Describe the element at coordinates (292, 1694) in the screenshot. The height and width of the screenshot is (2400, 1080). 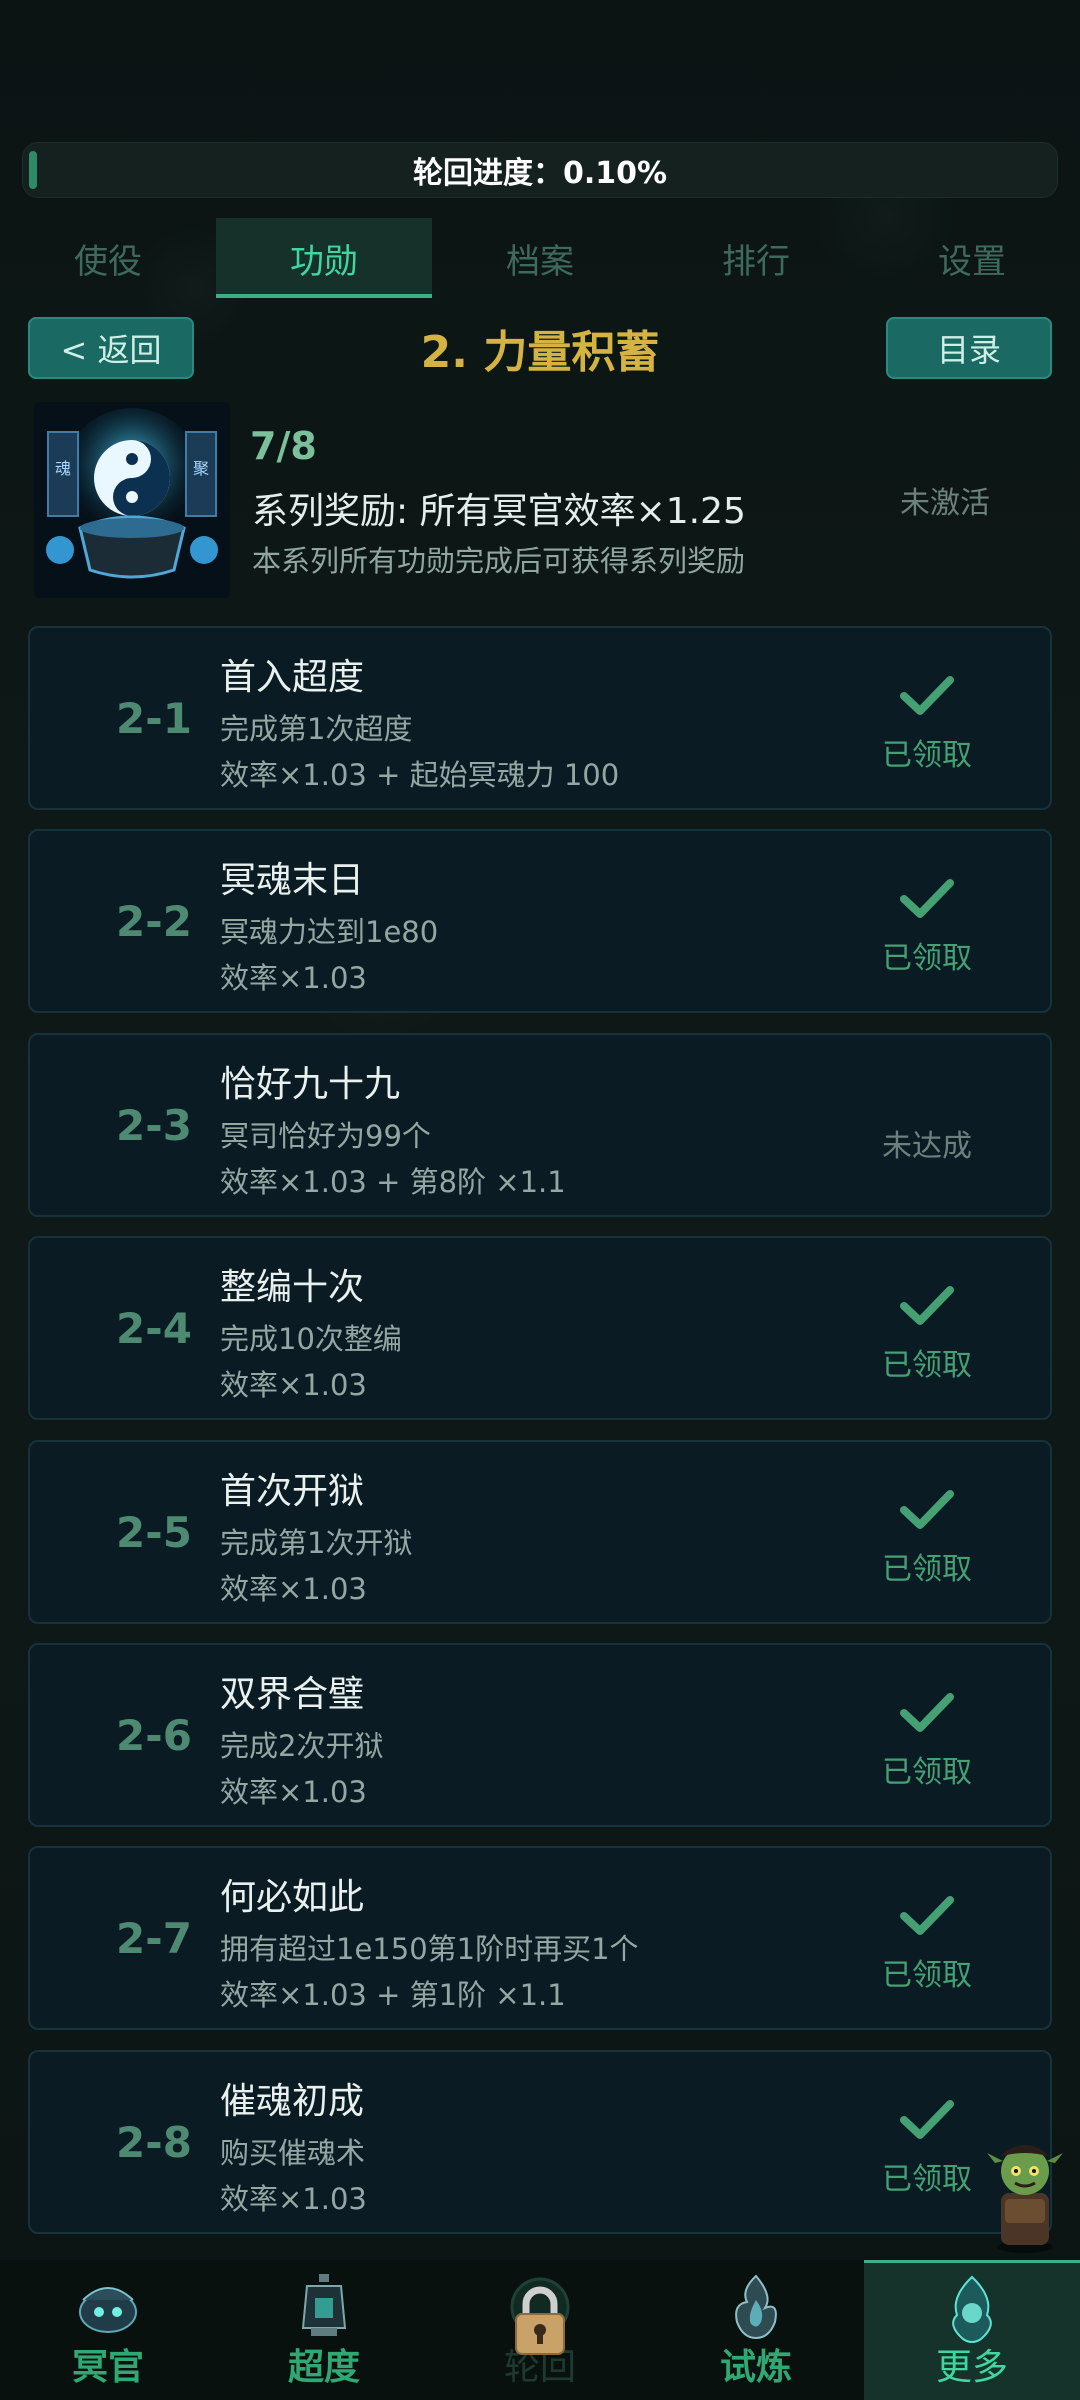
I see `achievement-title: 双界合璧` at that location.